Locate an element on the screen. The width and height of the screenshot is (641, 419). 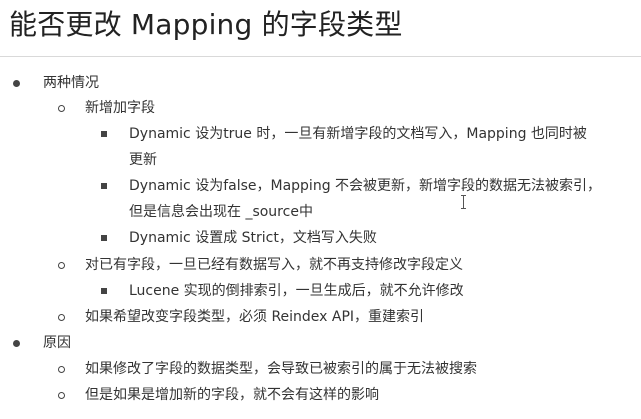
title-divider is located at coordinates (320, 56).